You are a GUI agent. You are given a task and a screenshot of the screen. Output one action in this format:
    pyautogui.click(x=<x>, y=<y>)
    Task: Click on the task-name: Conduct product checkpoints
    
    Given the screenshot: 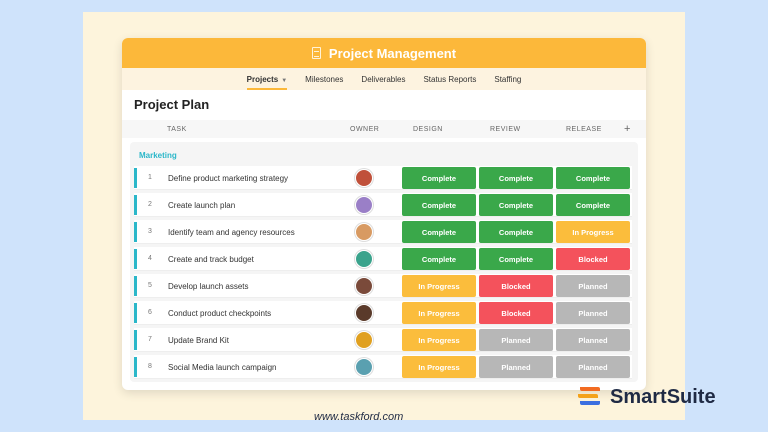 What is the action you would take?
    pyautogui.click(x=219, y=313)
    